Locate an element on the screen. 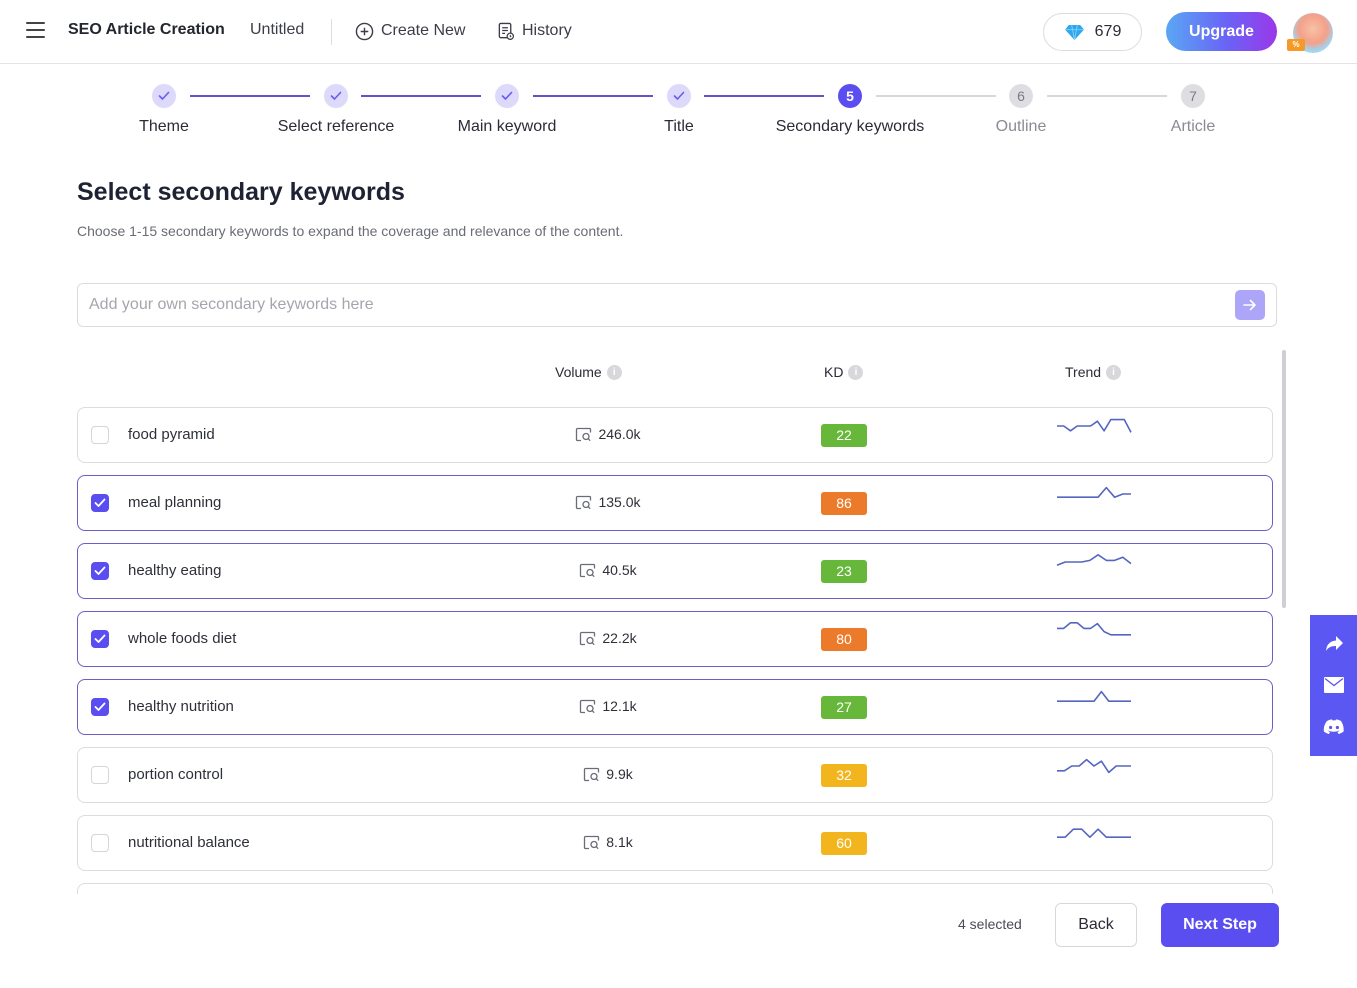 The width and height of the screenshot is (1357, 988). volume-info-icon: i is located at coordinates (614, 372).